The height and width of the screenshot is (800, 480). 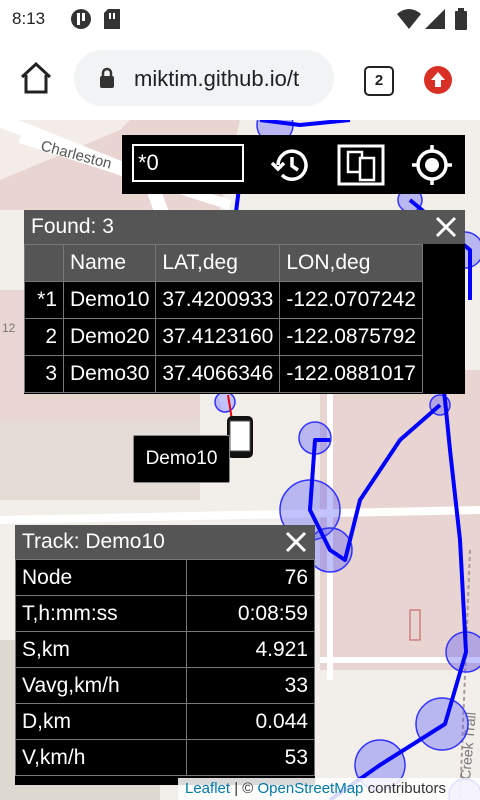 What do you see at coordinates (218, 263) in the screenshot?
I see `column-header: LAT,deg` at bounding box center [218, 263].